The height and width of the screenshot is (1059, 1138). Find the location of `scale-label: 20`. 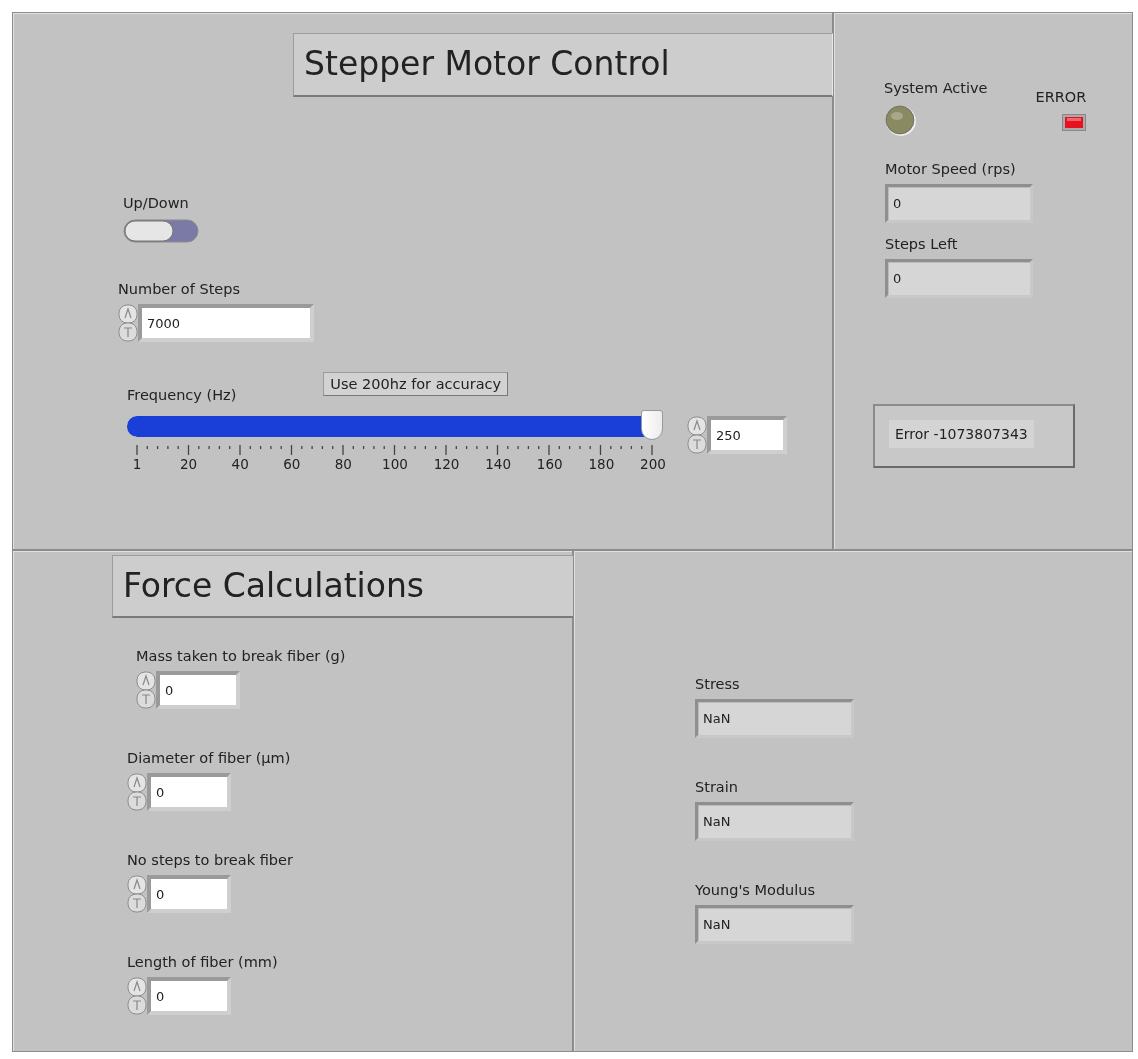

scale-label: 20 is located at coordinates (189, 464).